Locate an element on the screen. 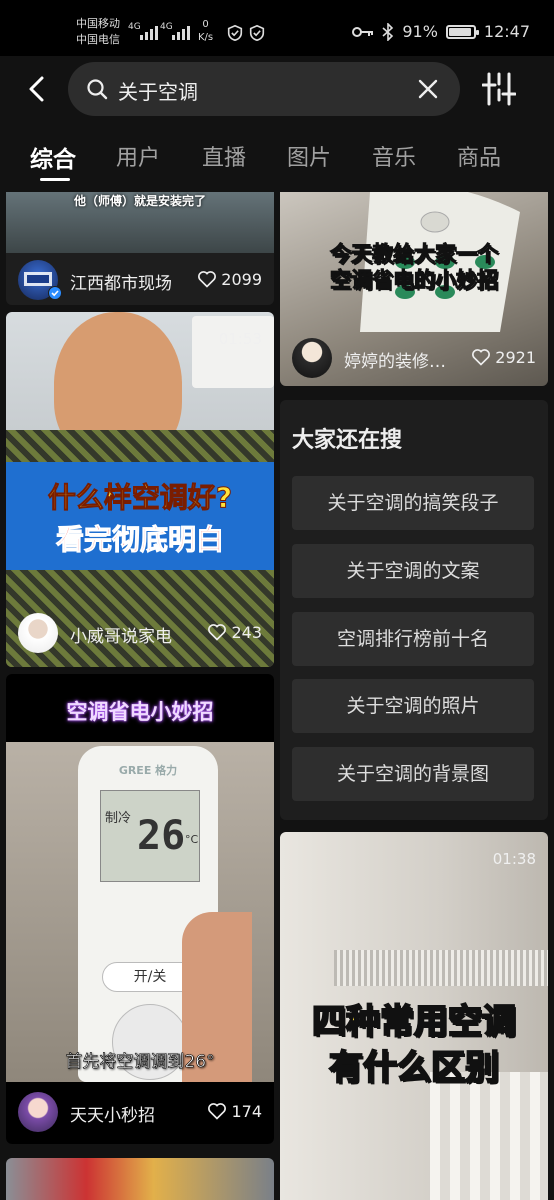 The width and height of the screenshot is (554, 1200). like-count: 243 is located at coordinates (234, 632).